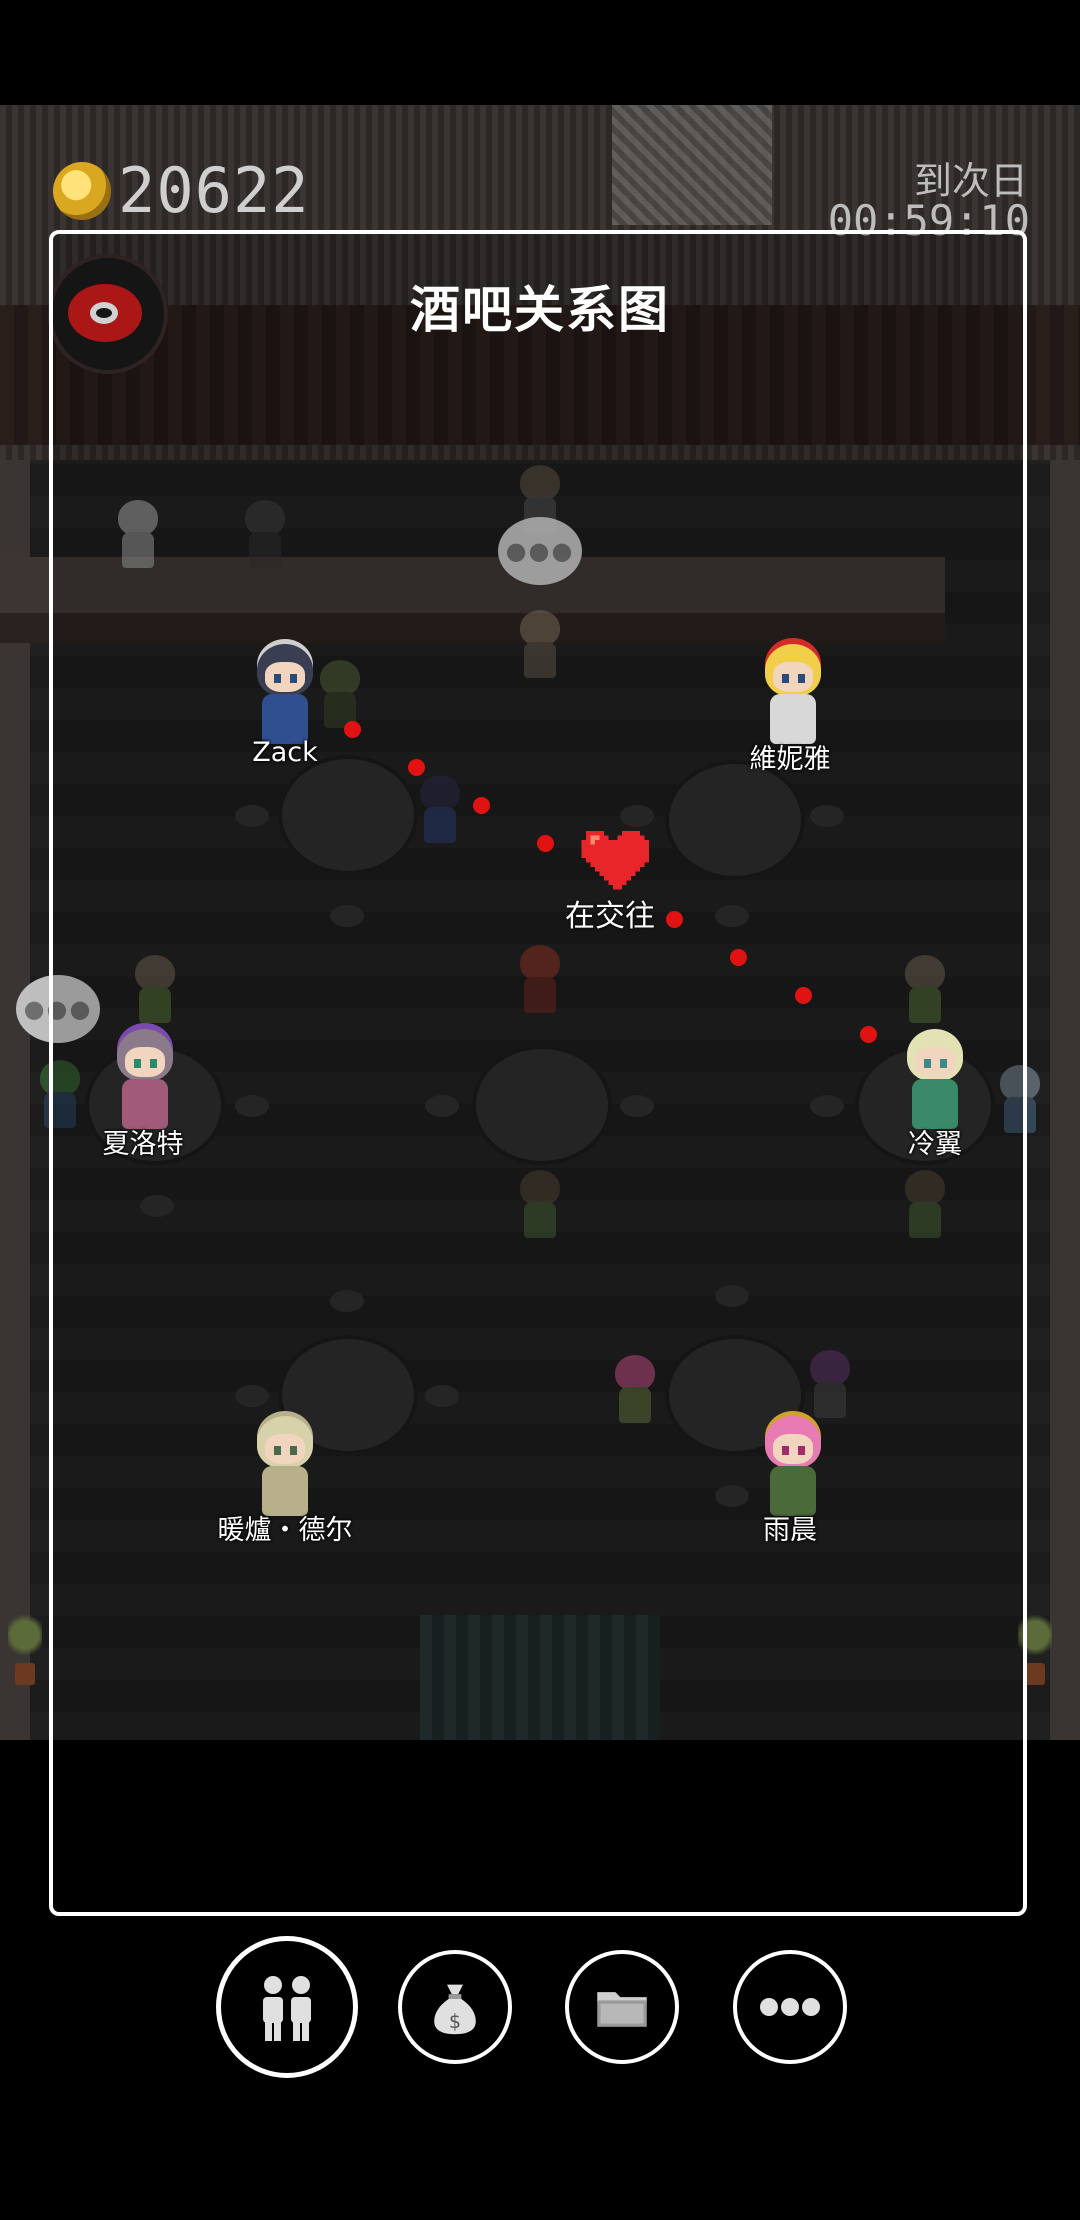  What do you see at coordinates (285, 1530) in the screenshot?
I see `character-label: 暖爐・德尔` at bounding box center [285, 1530].